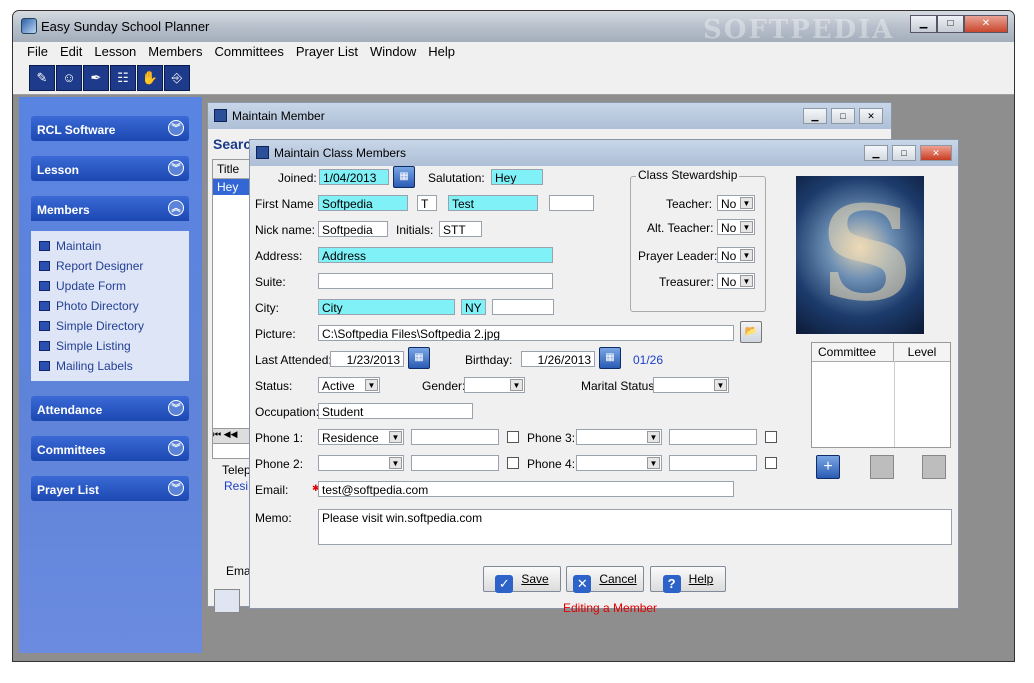 Image resolution: width=1034 pixels, height=683 pixels. Describe the element at coordinates (526, 333) in the screenshot. I see `picture-path-field: C:\Softpedia Files\Softpedia 2.jpg` at that location.